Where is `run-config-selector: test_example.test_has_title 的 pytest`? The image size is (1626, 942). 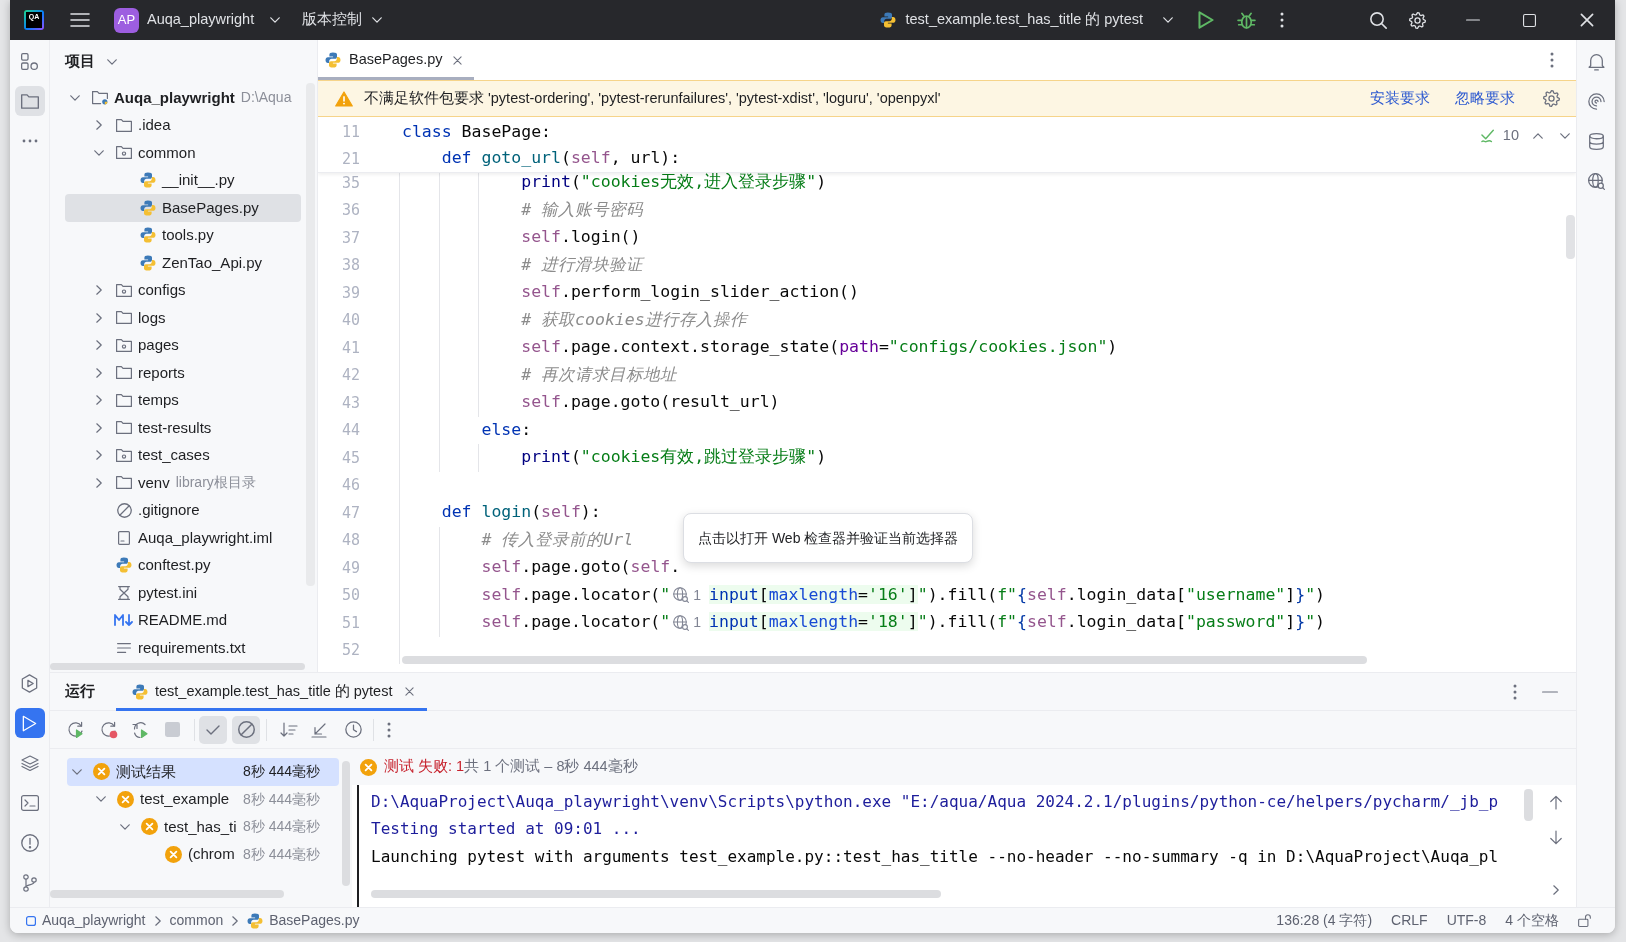
run-config-selector: test_example.test_has_title 的 pytest is located at coordinates (1026, 20).